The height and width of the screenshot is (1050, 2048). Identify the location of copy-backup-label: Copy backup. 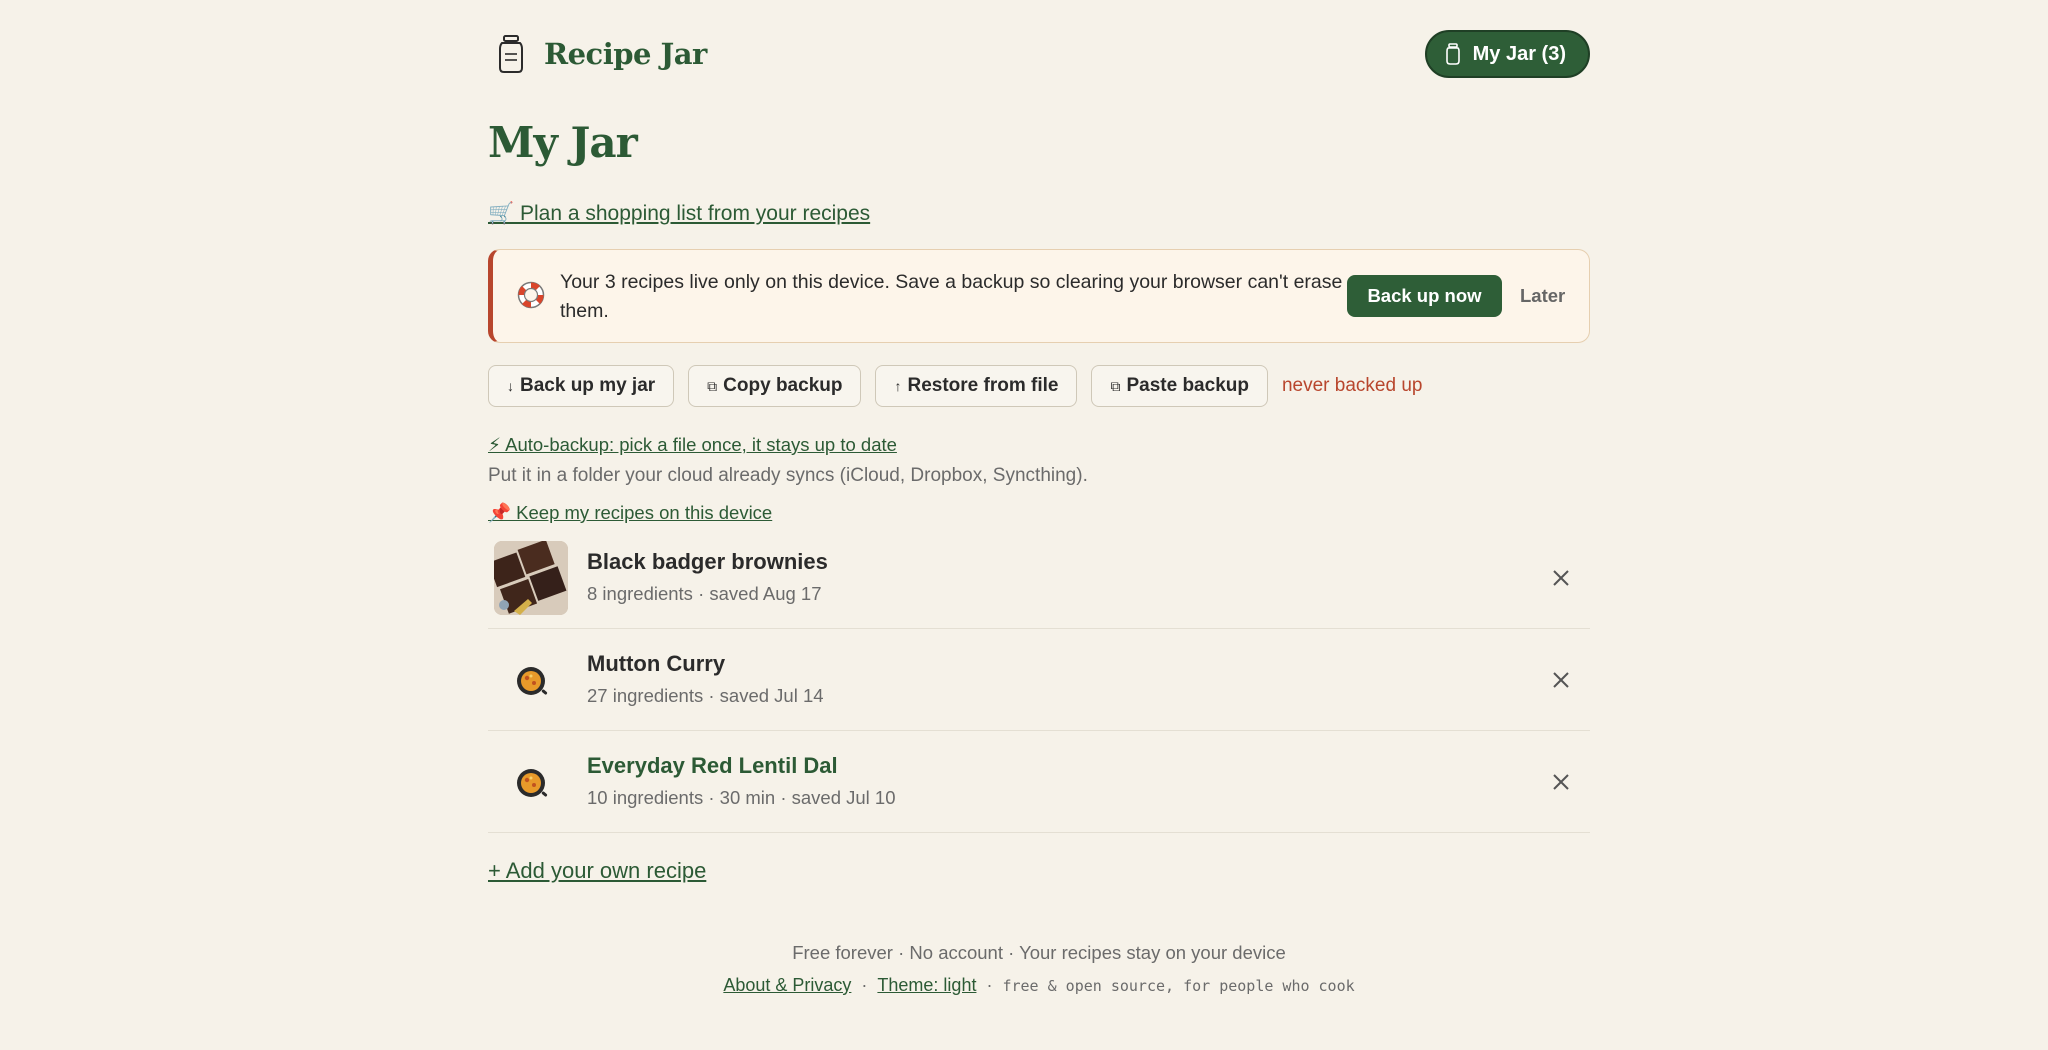
(783, 385).